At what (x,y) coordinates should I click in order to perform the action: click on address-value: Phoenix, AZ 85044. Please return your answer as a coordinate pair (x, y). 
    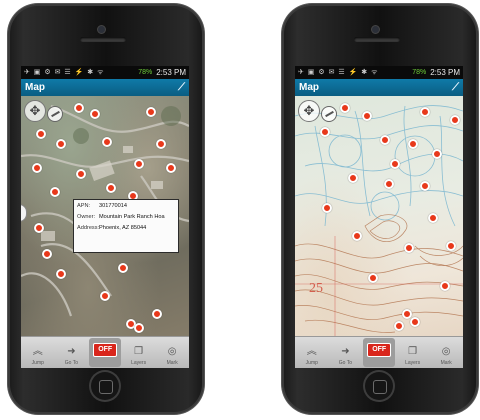
    Looking at the image, I should click on (123, 227).